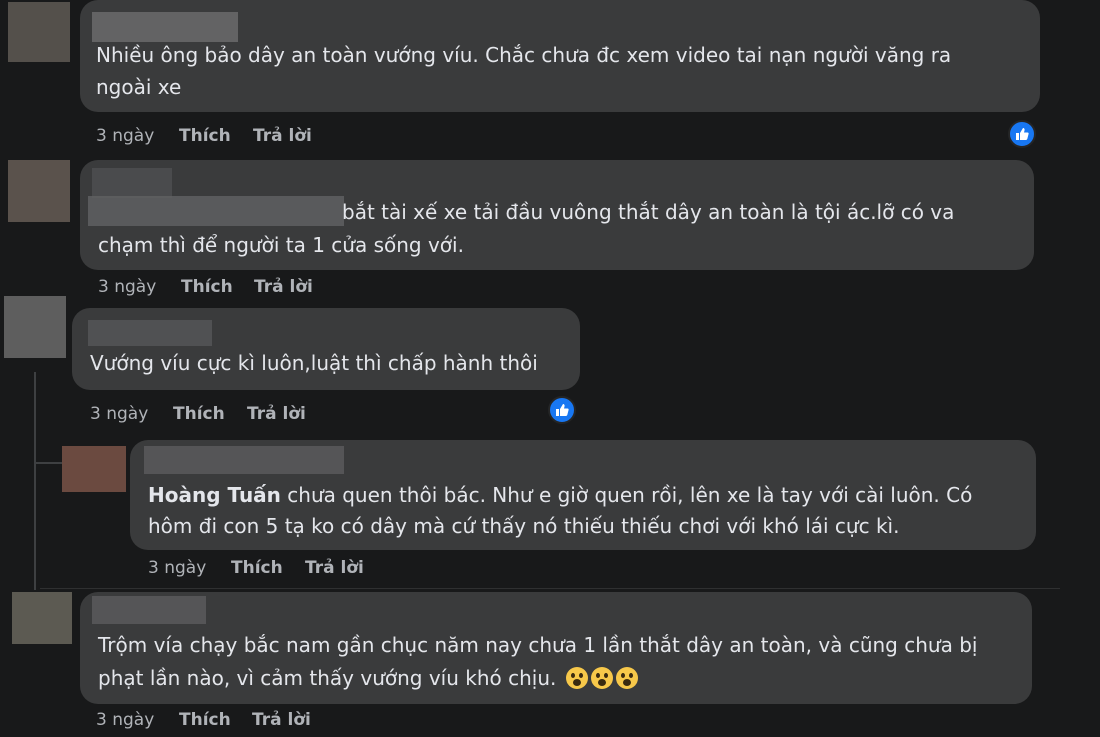 The height and width of the screenshot is (737, 1100). What do you see at coordinates (48, 463) in the screenshot?
I see `reply-thread-branch` at bounding box center [48, 463].